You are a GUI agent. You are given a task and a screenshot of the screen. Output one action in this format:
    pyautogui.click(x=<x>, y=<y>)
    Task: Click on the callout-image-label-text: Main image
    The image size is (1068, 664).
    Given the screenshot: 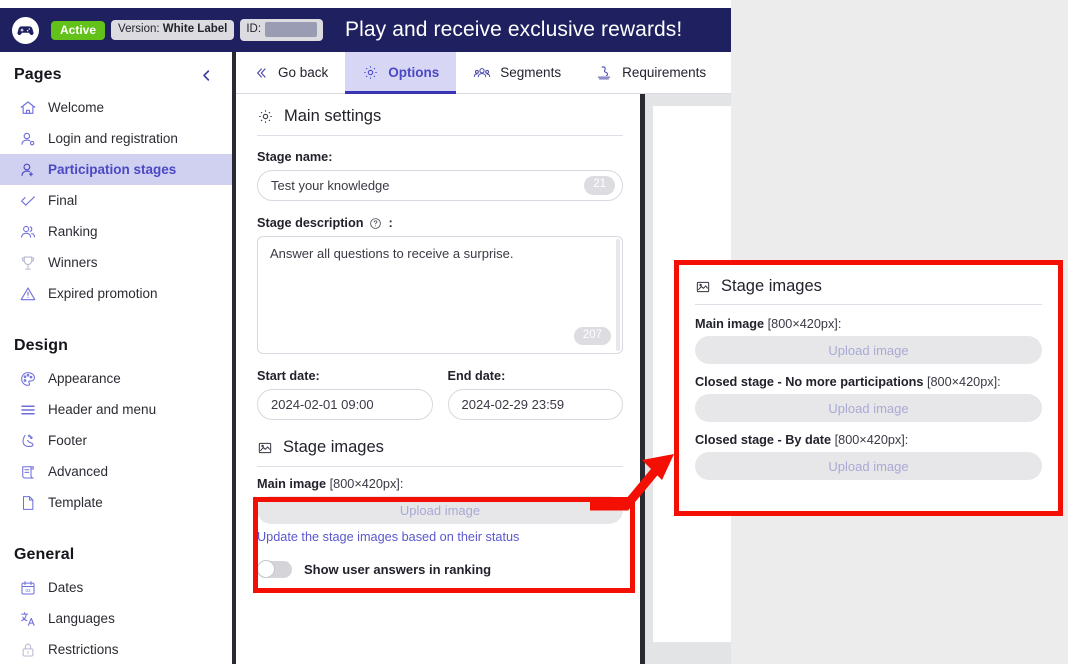 What is the action you would take?
    pyautogui.click(x=730, y=324)
    